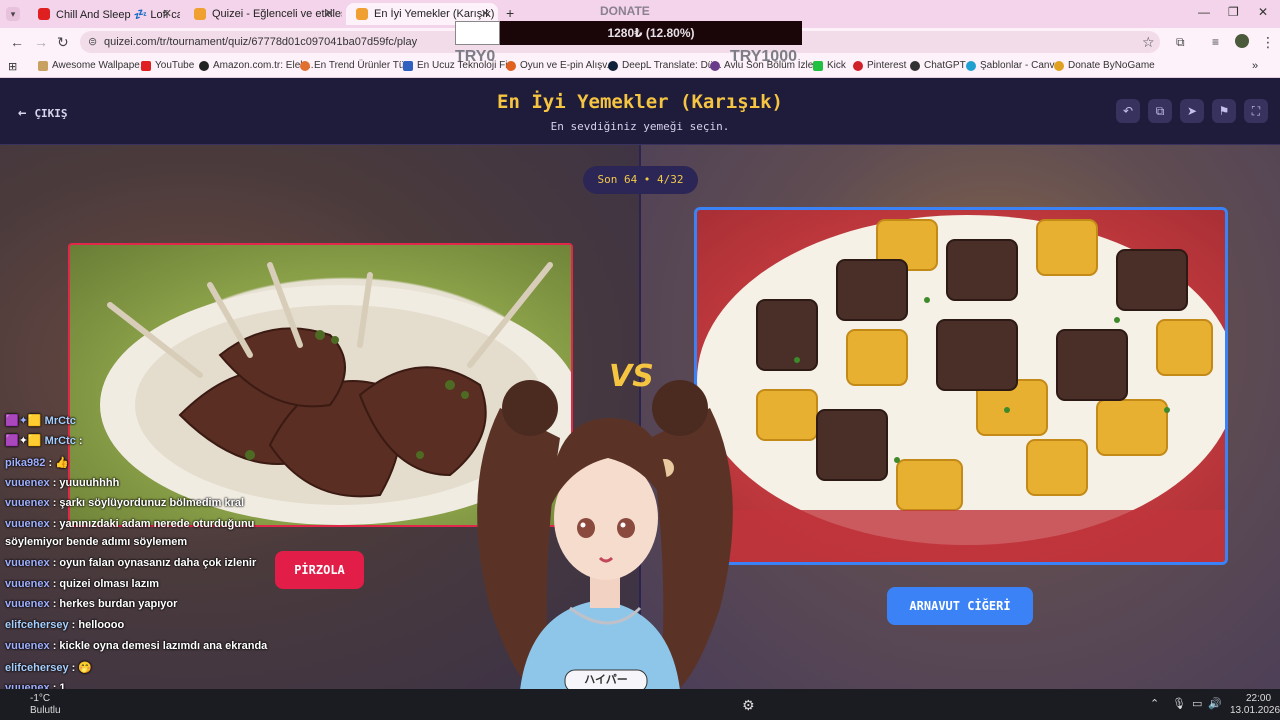  Describe the element at coordinates (1204, 12) in the screenshot. I see `minimize-icon: —` at that location.